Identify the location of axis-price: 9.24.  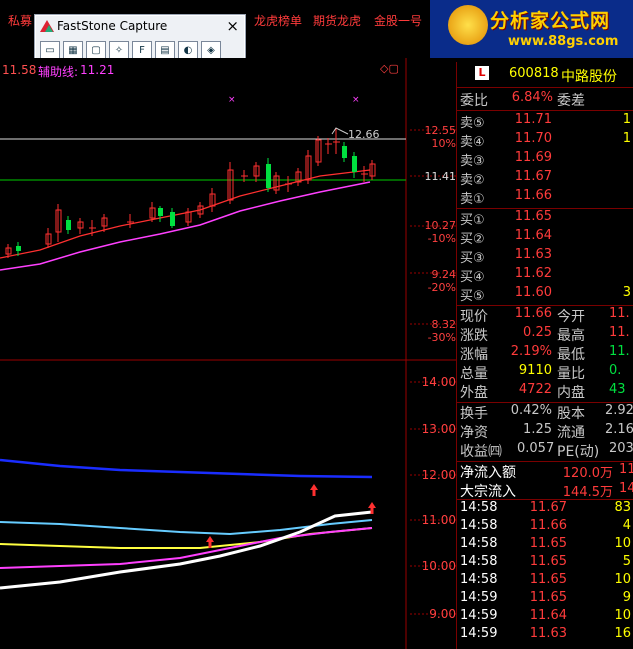
(444, 274).